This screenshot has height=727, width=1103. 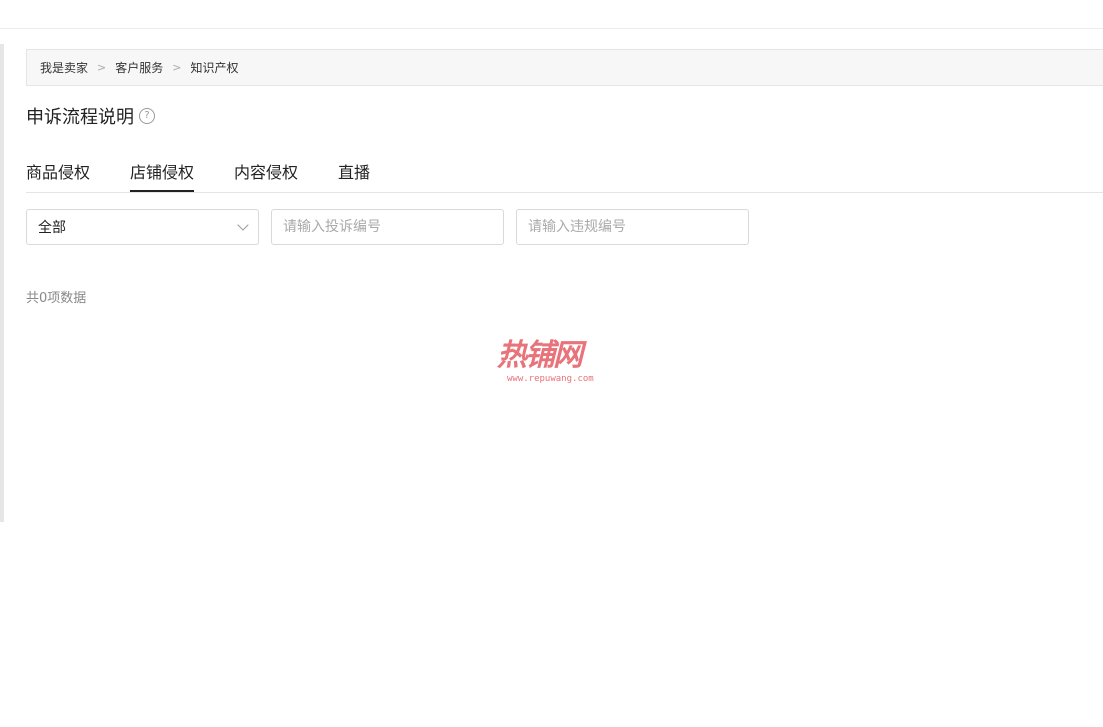 I want to click on page-title: 申诉流程说明 ?, so click(x=90, y=116).